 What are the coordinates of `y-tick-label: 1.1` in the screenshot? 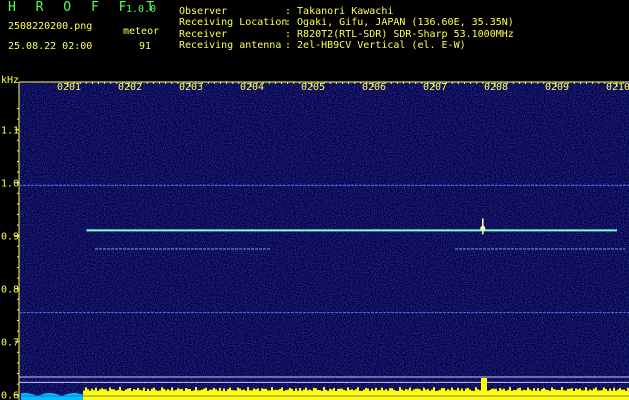 It's located at (10, 131).